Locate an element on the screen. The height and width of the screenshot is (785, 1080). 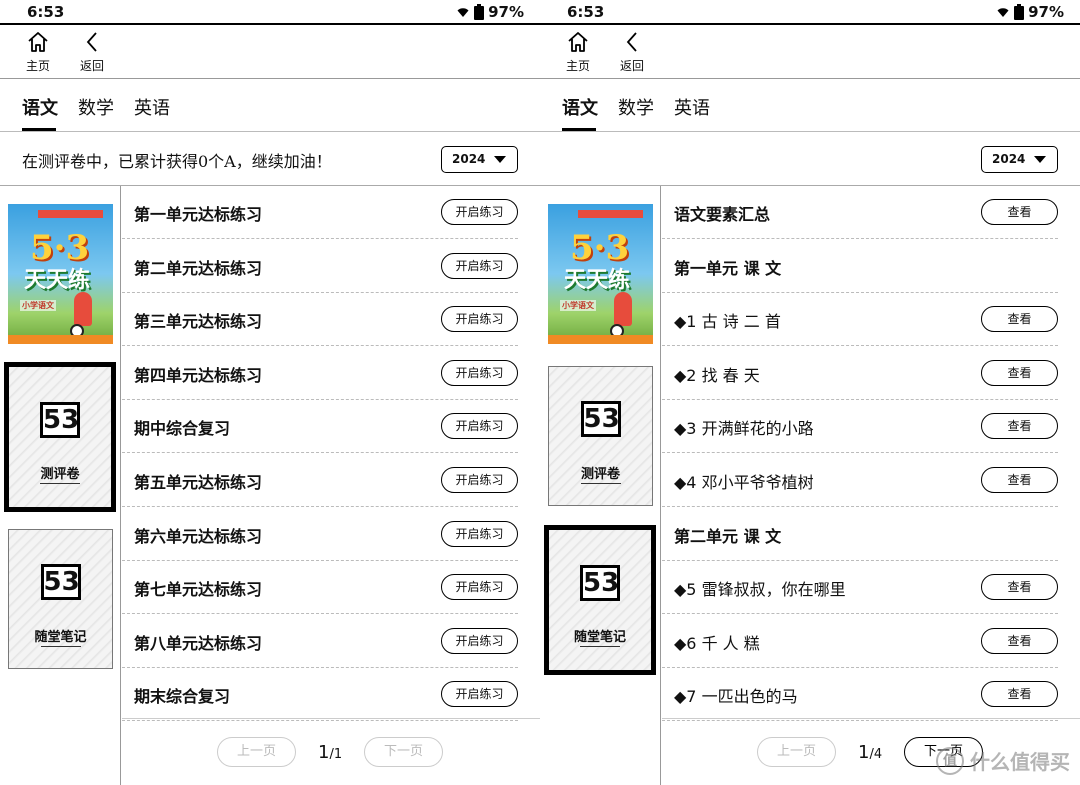
list-bottom-divider is located at coordinates (331, 718).